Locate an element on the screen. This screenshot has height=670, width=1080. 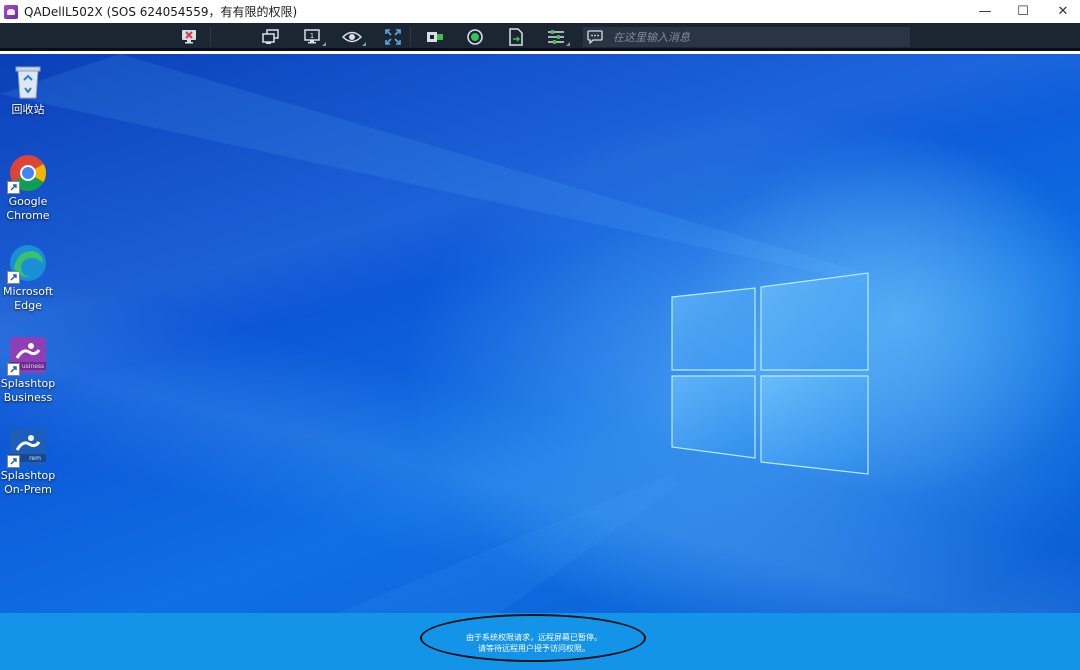
chat-message-input is located at coordinates (753, 37).